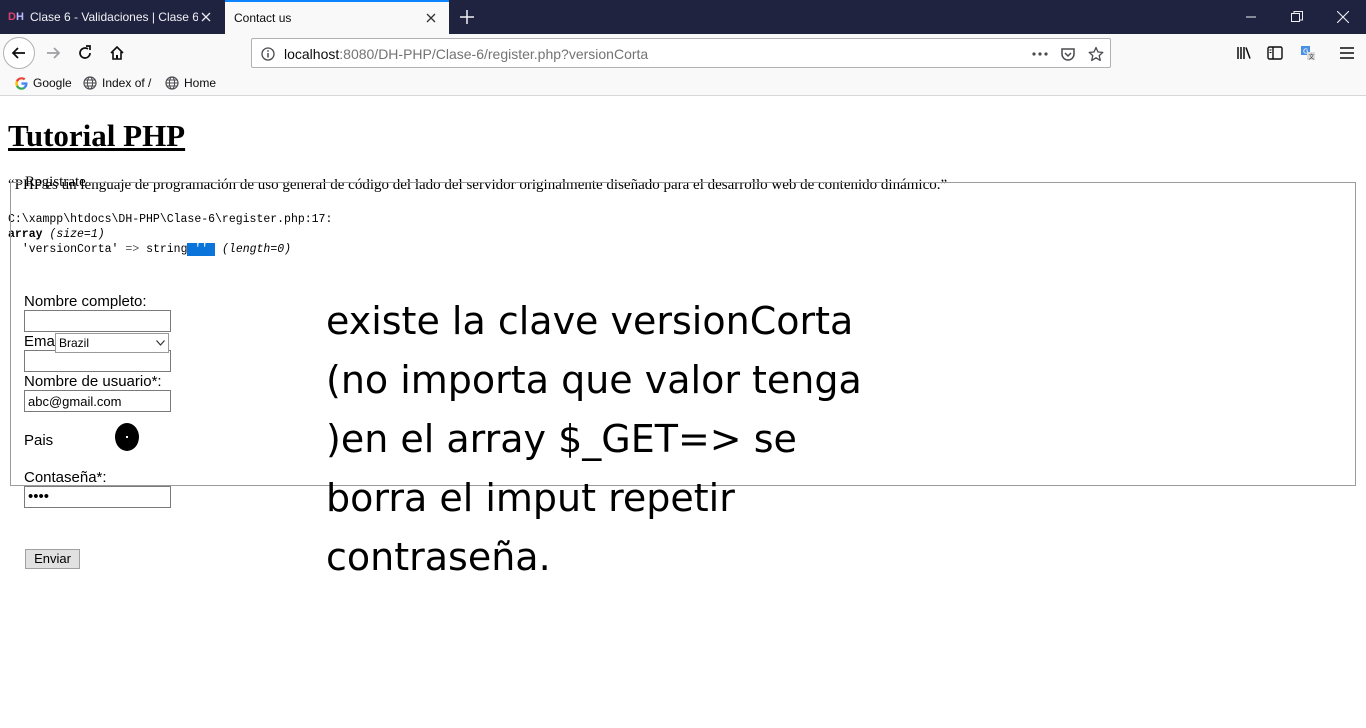  Describe the element at coordinates (1244, 53) in the screenshot. I see `library-icon` at that location.